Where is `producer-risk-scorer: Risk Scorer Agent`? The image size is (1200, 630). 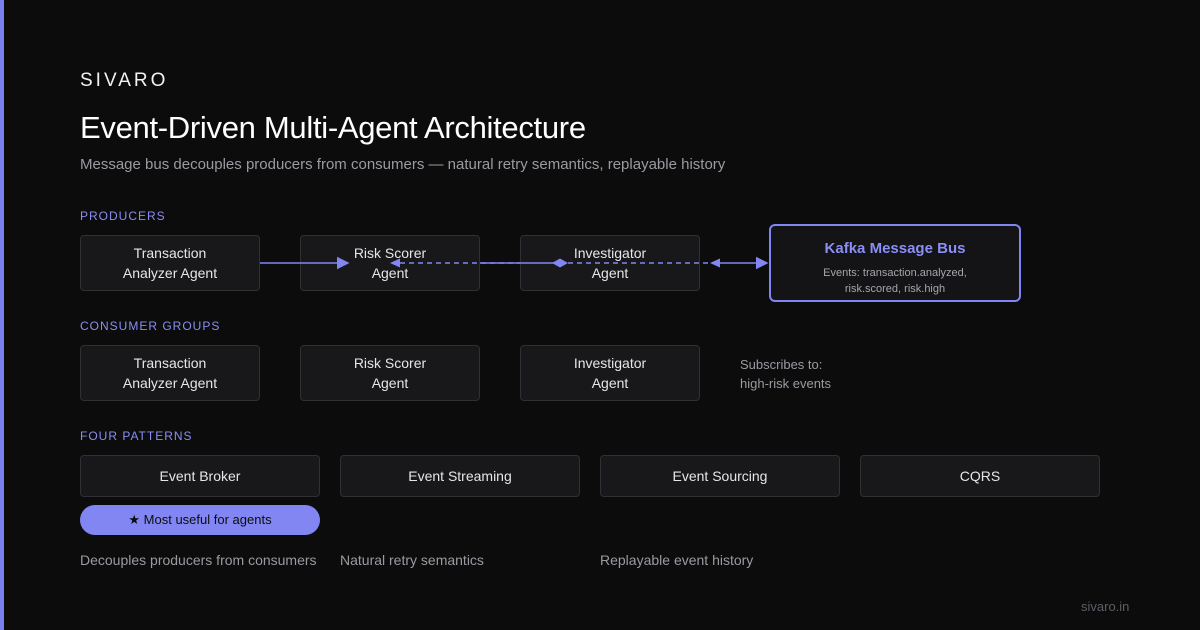 producer-risk-scorer: Risk Scorer Agent is located at coordinates (390, 263).